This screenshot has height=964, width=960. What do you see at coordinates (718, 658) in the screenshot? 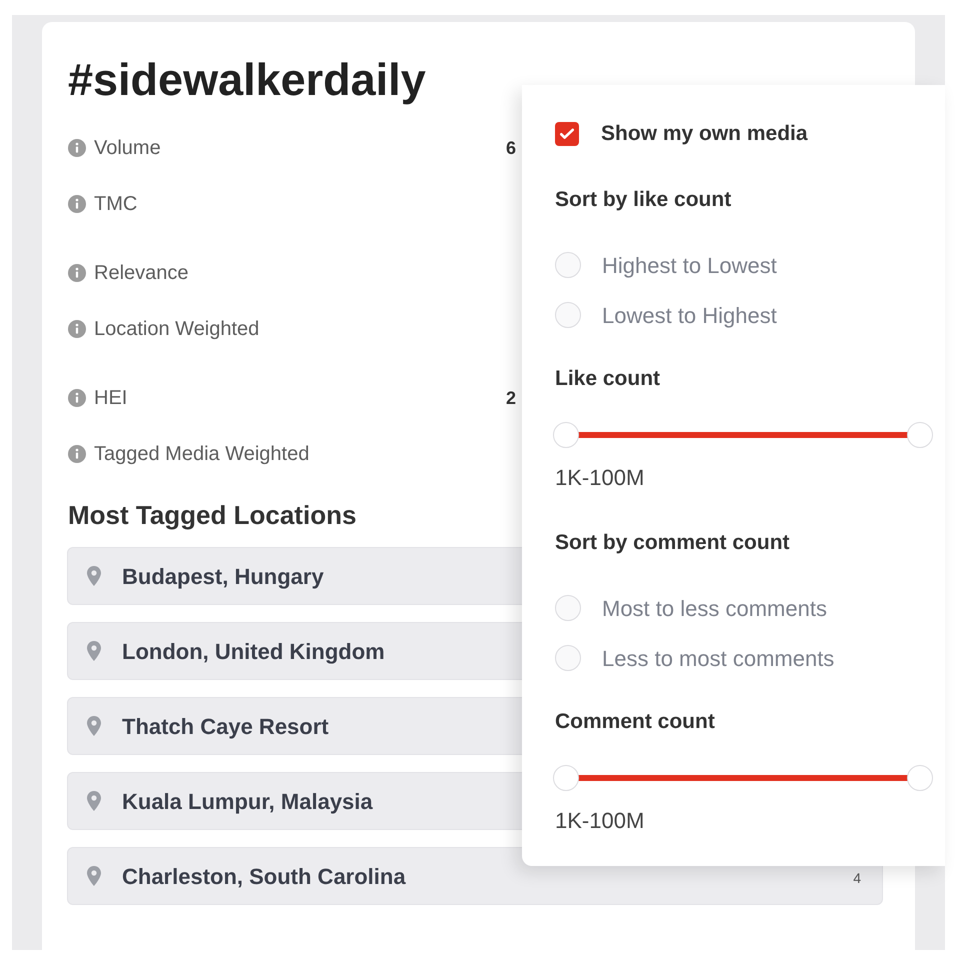
I see `radio-label: Less to most comments` at bounding box center [718, 658].